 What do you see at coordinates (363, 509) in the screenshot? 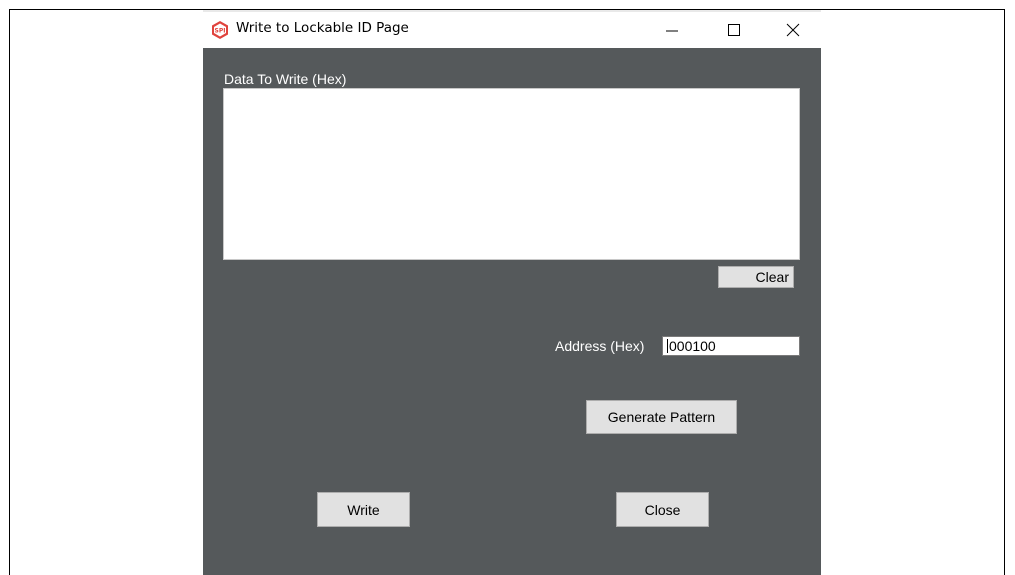
I see `write-button: Write` at bounding box center [363, 509].